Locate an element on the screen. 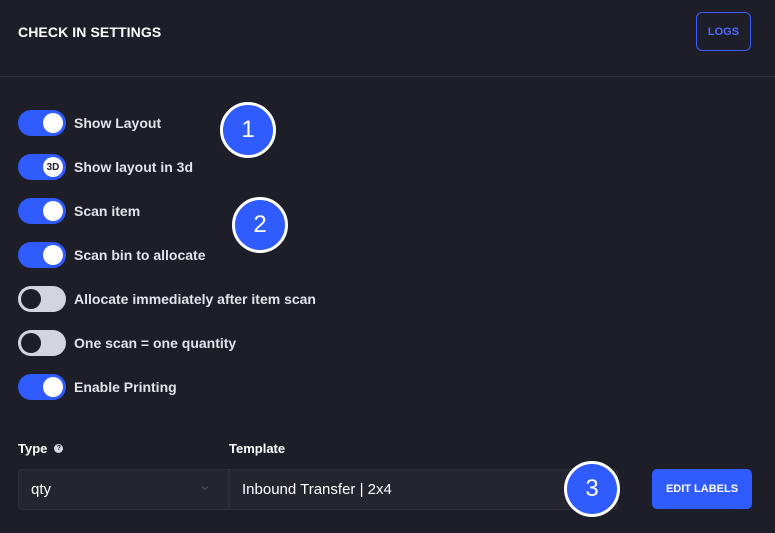  step-badge-3: 3 is located at coordinates (592, 489).